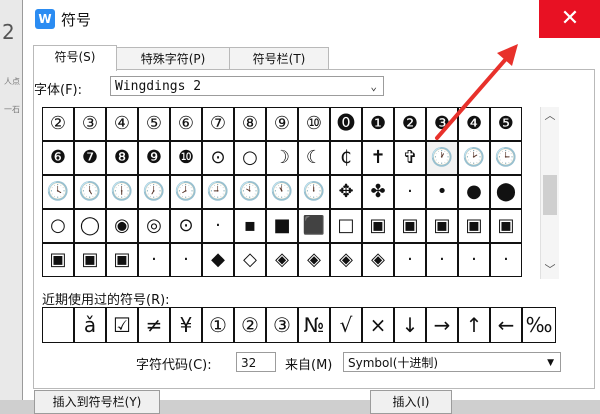  What do you see at coordinates (314, 226) in the screenshot?
I see `symbol-cell: ⬛` at bounding box center [314, 226].